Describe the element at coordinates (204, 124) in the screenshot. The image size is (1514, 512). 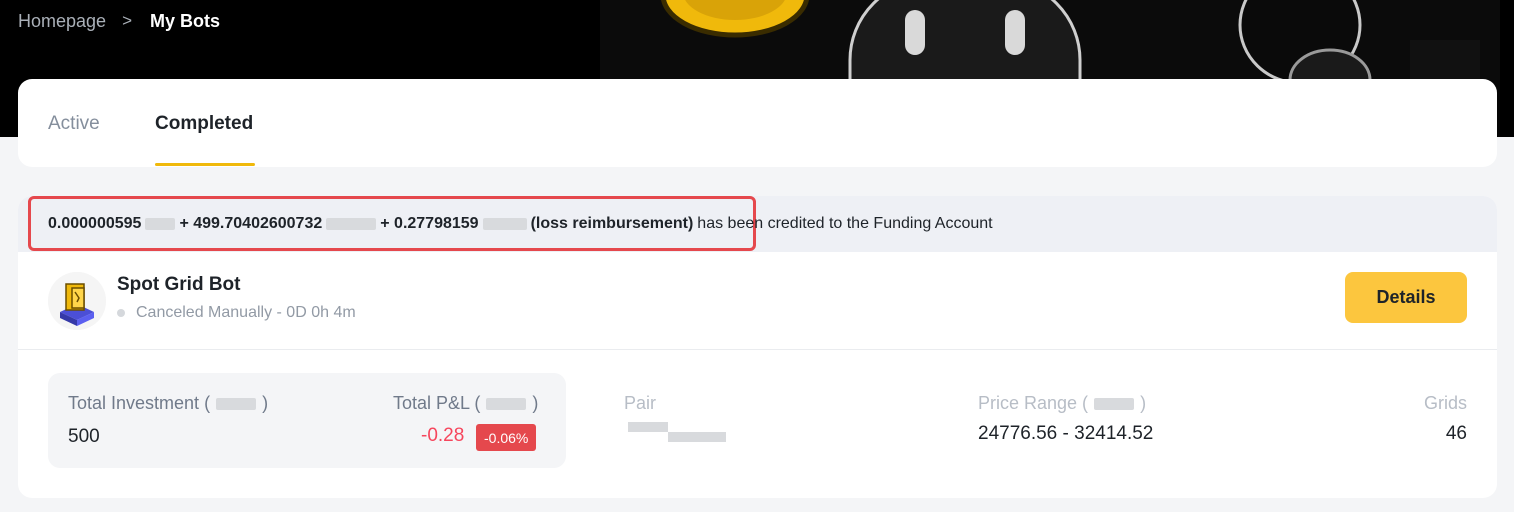
I see `tab-completed: Completed` at that location.